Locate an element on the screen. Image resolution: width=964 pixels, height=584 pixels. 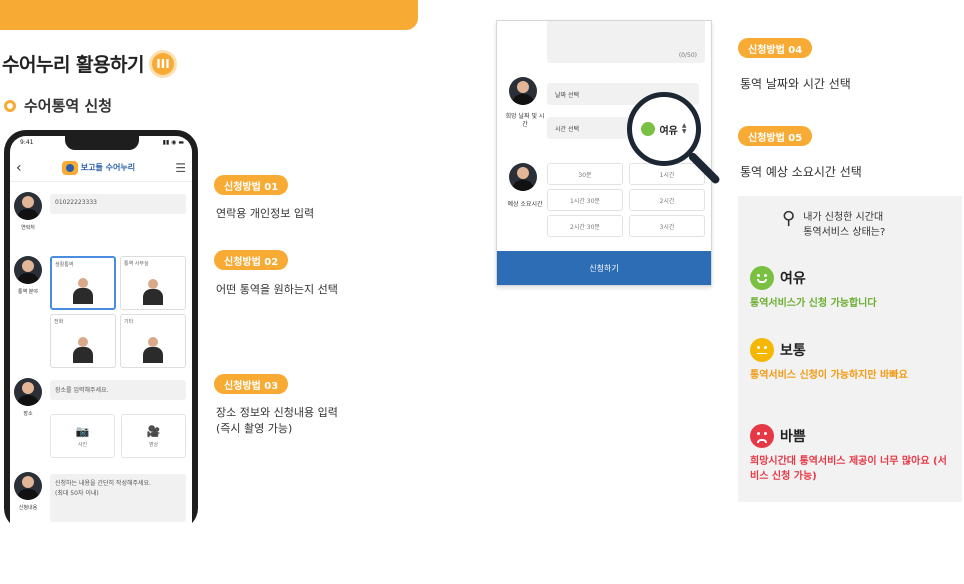
search-icon: ⚲ is located at coordinates (789, 218).